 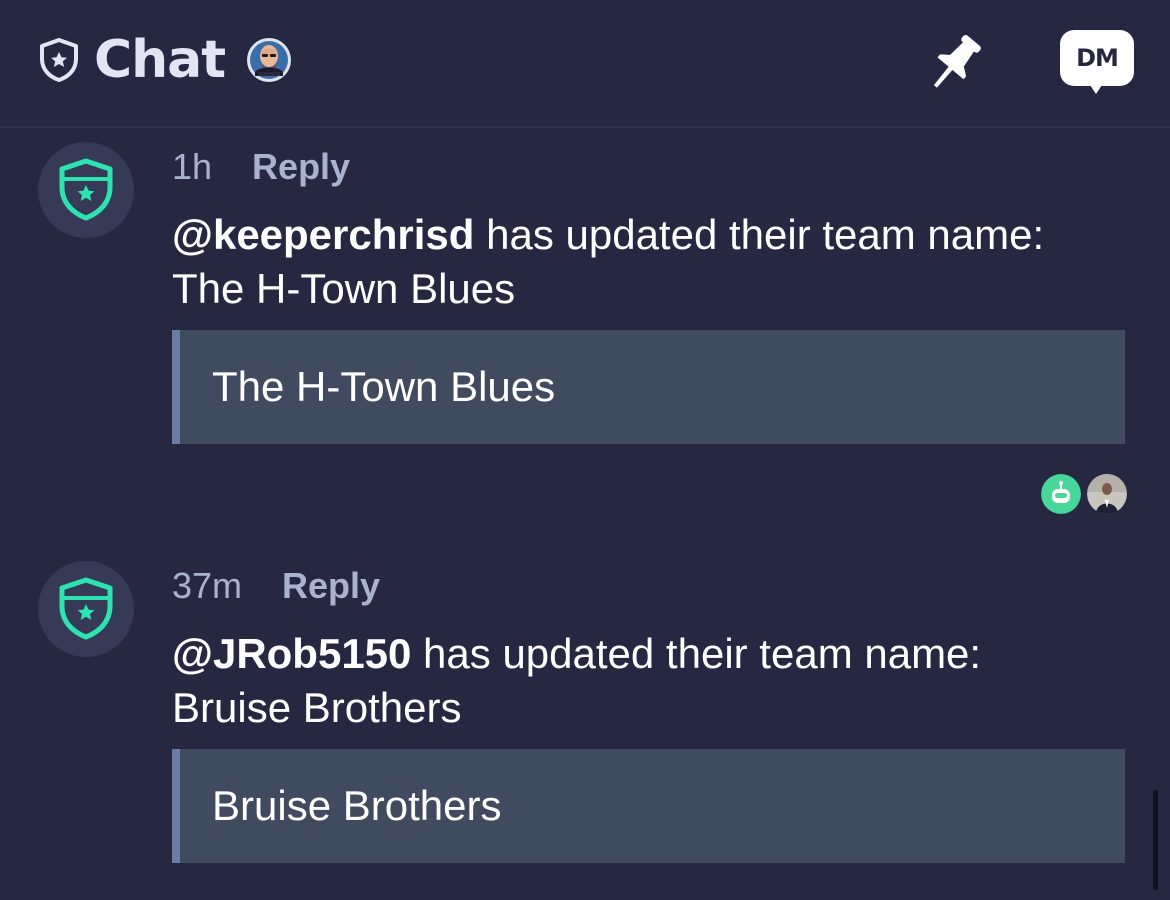 What do you see at coordinates (585, 64) in the screenshot?
I see `chat-header: Chat DM` at bounding box center [585, 64].